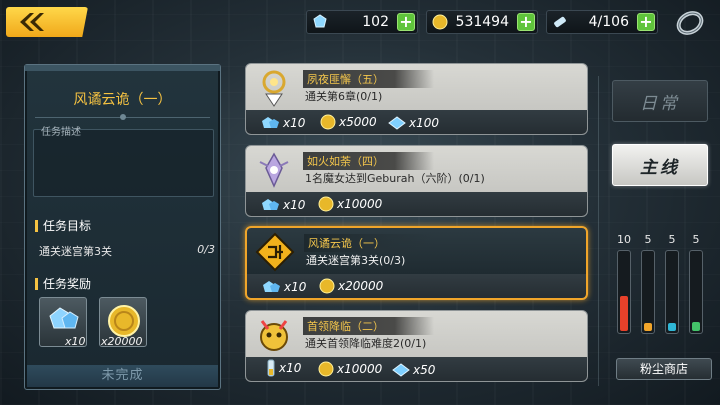 Image resolution: width=720 pixels, height=405 pixels. What do you see at coordinates (47, 22) in the screenshot?
I see `back-button` at bounding box center [47, 22].